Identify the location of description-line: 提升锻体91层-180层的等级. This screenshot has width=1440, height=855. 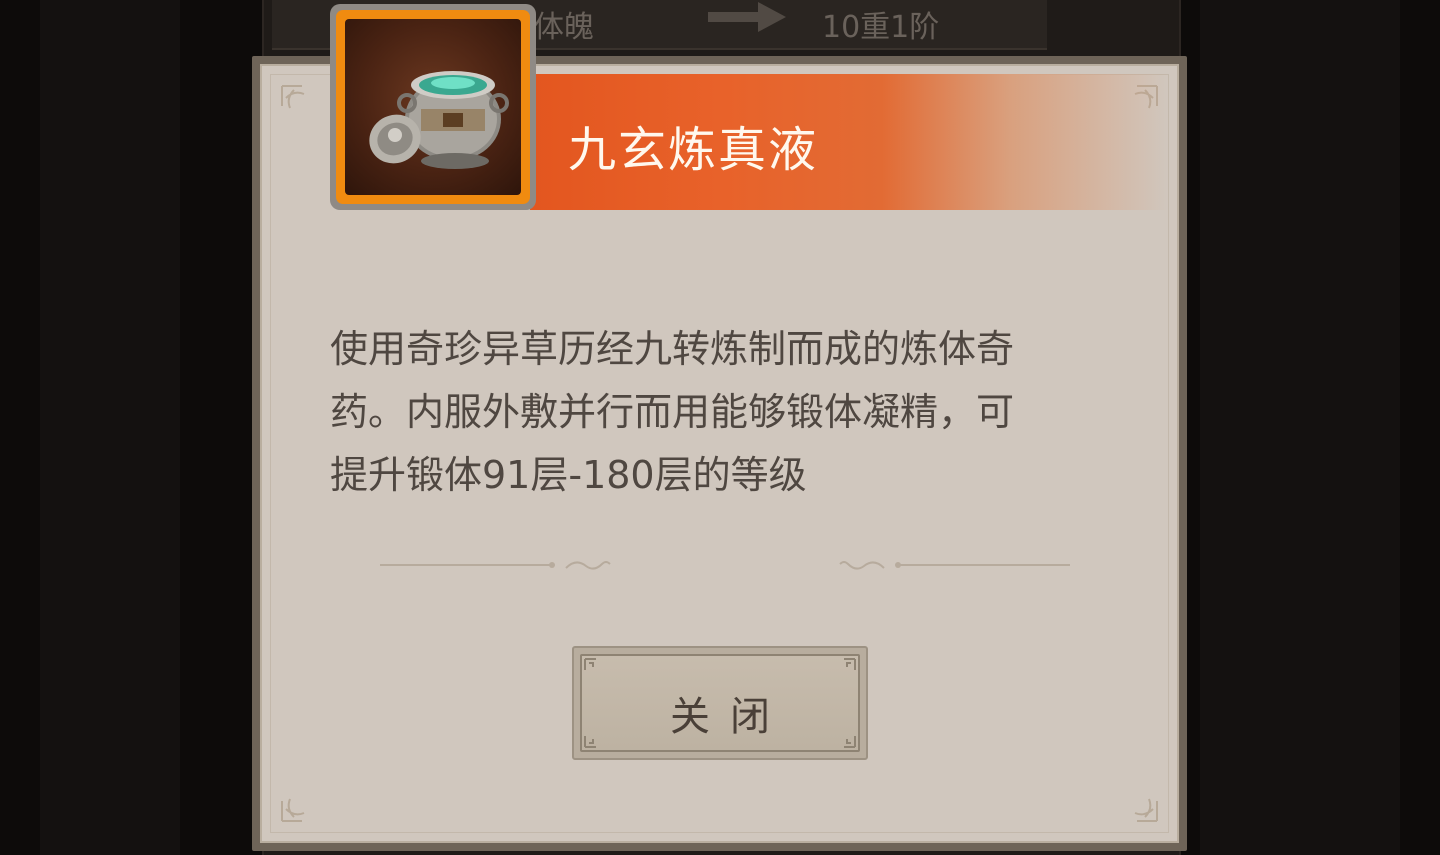
(568, 475).